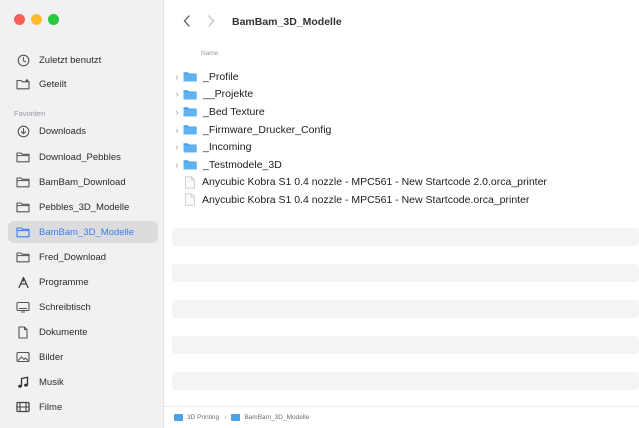 The height and width of the screenshot is (428, 639). What do you see at coordinates (19, 19) in the screenshot?
I see `close-button` at bounding box center [19, 19].